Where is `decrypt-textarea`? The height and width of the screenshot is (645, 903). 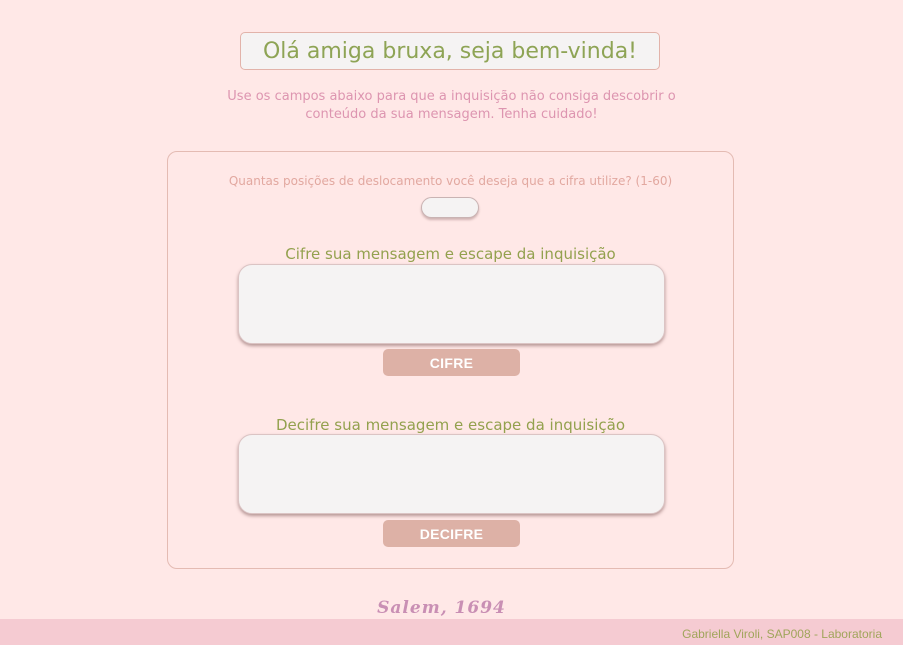
decrypt-textarea is located at coordinates (451, 474).